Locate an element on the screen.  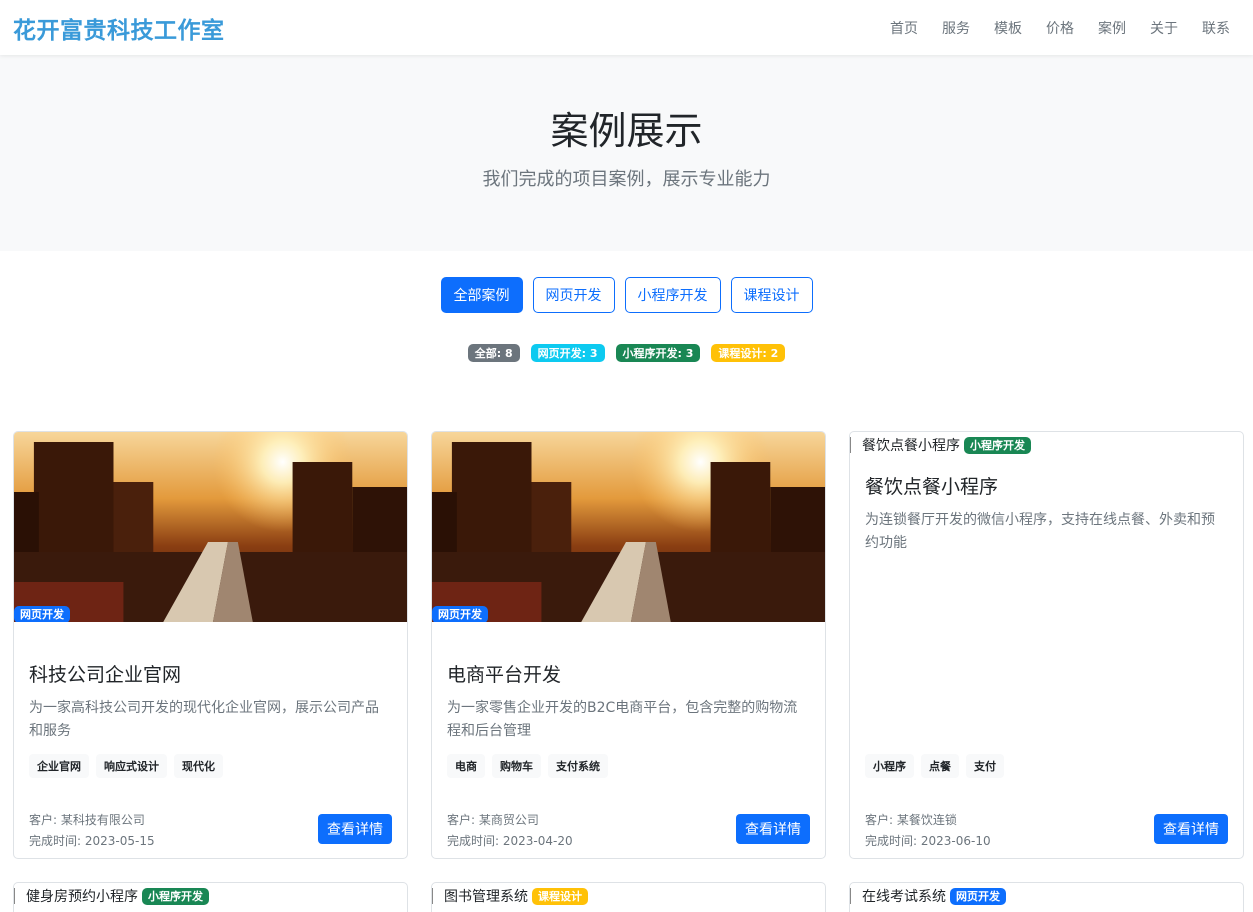
card-body: 科技公司企业官网 为一家高科技公司开发的现代化企业官网，展示公司产品和服务 is located at coordinates (210, 701).